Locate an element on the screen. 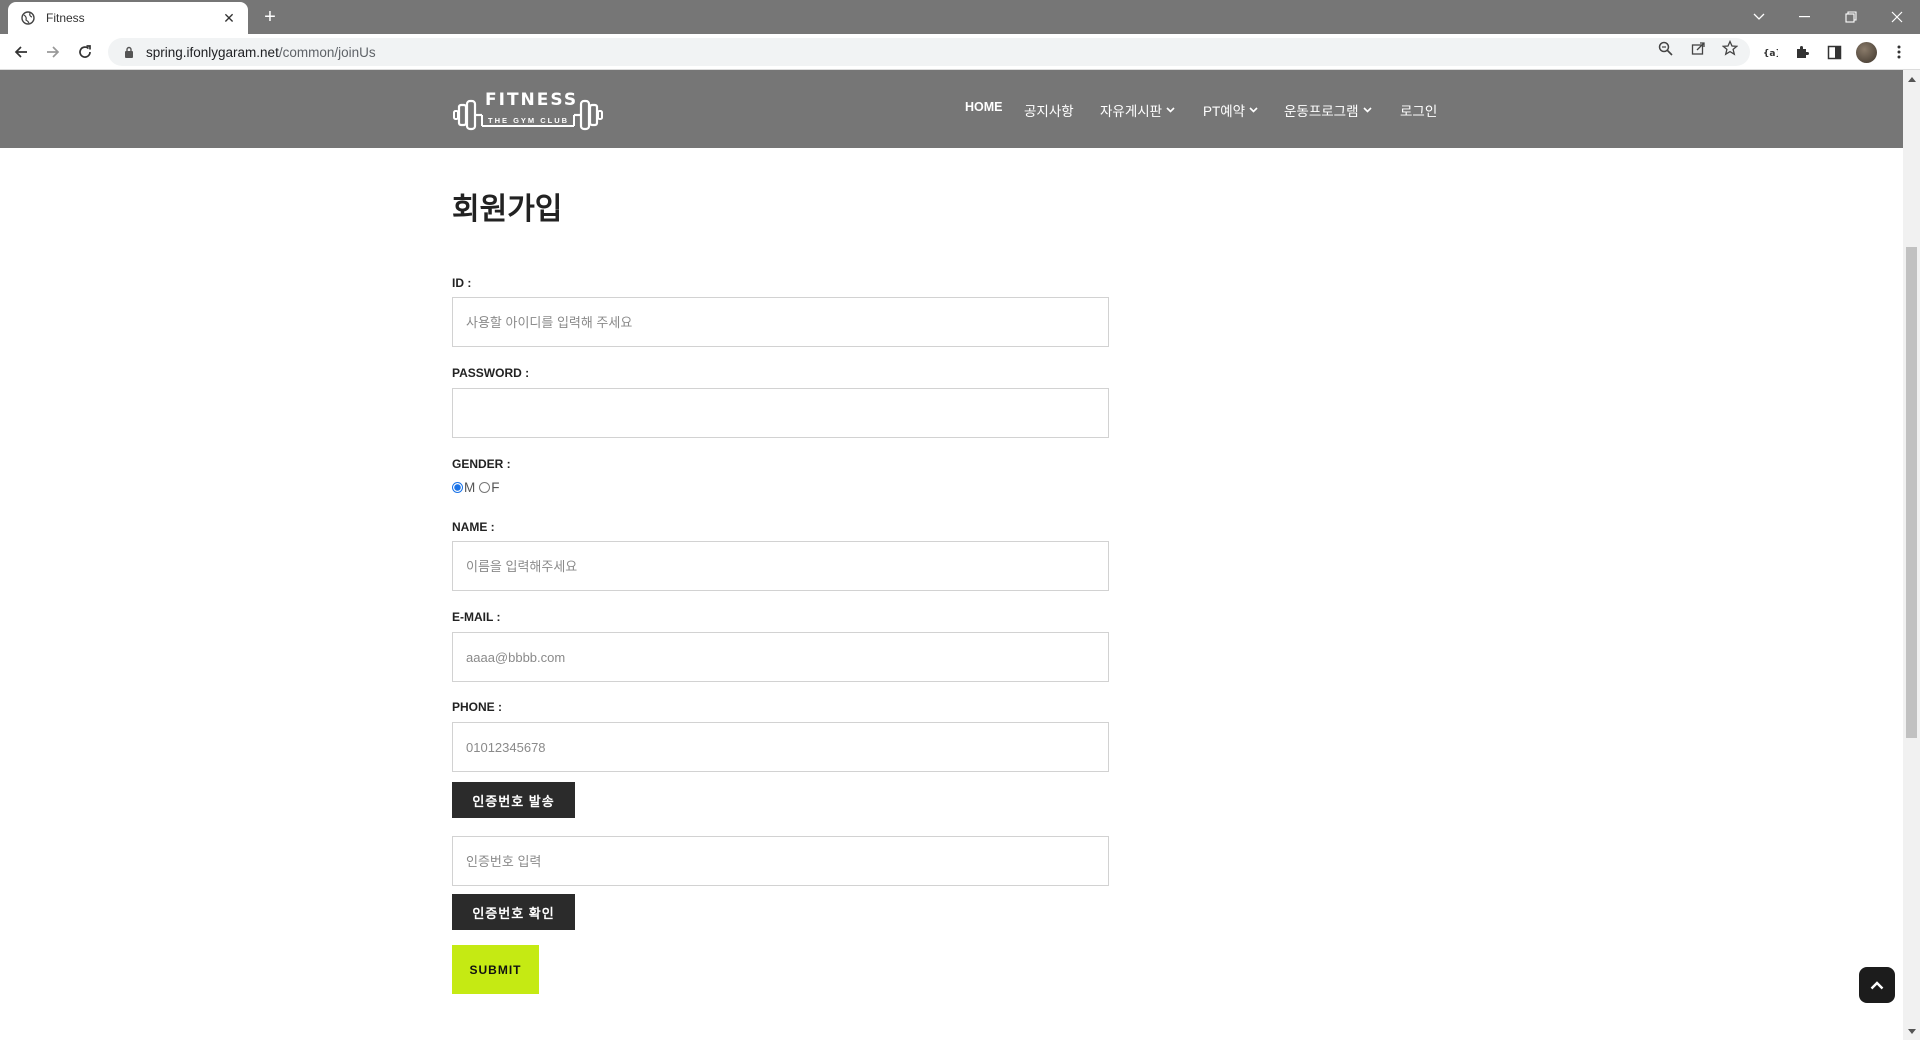  new-tab-button: + is located at coordinates (270, 17).